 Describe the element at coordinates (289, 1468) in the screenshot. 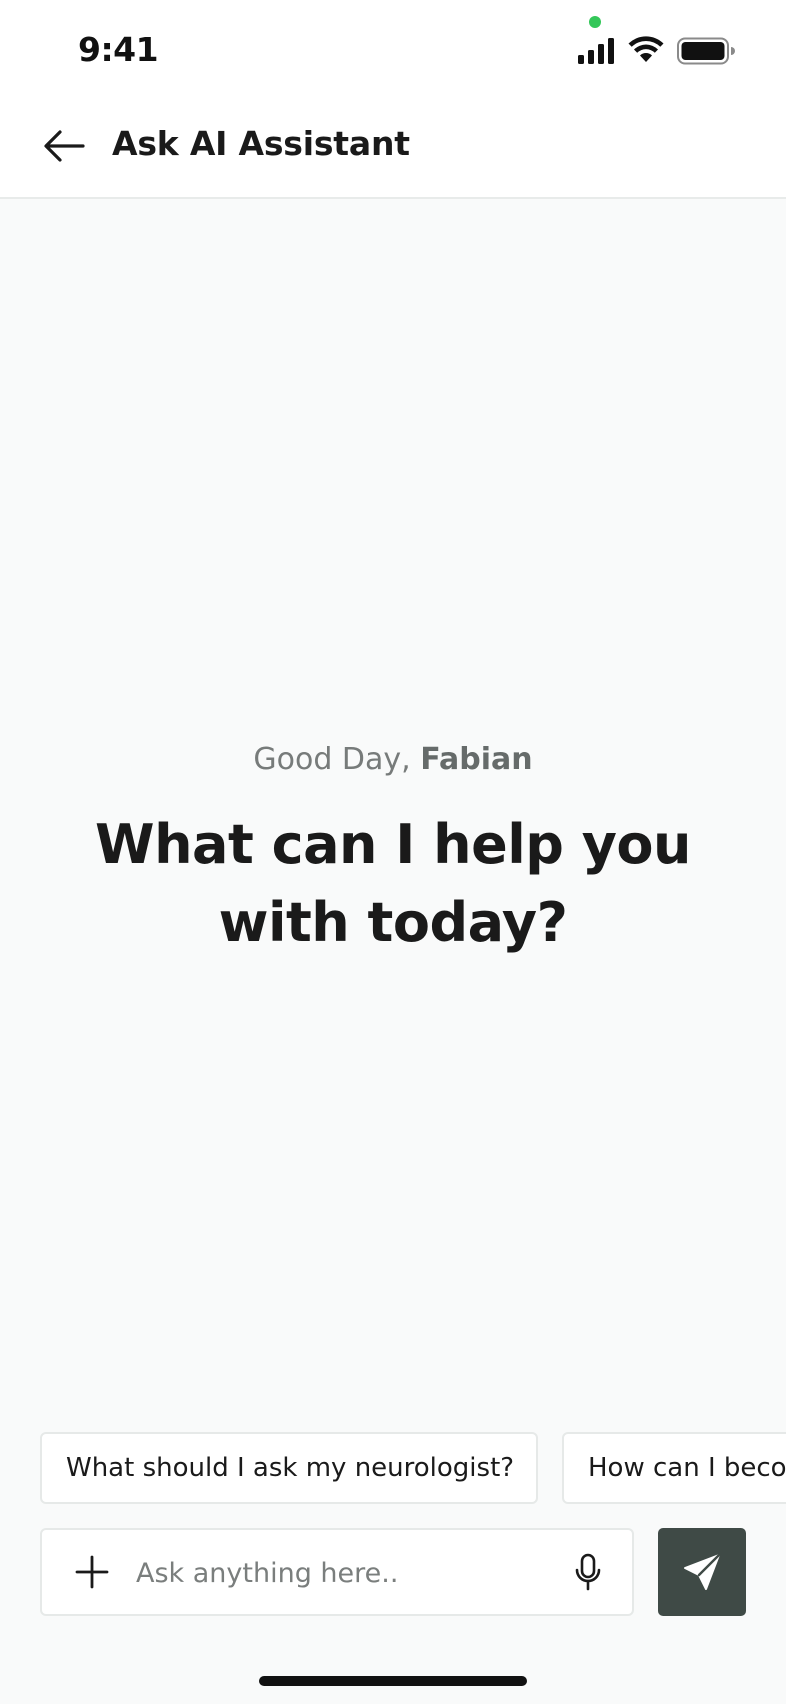

I see `suggestion-chip: What should I ask my neurologist?` at that location.